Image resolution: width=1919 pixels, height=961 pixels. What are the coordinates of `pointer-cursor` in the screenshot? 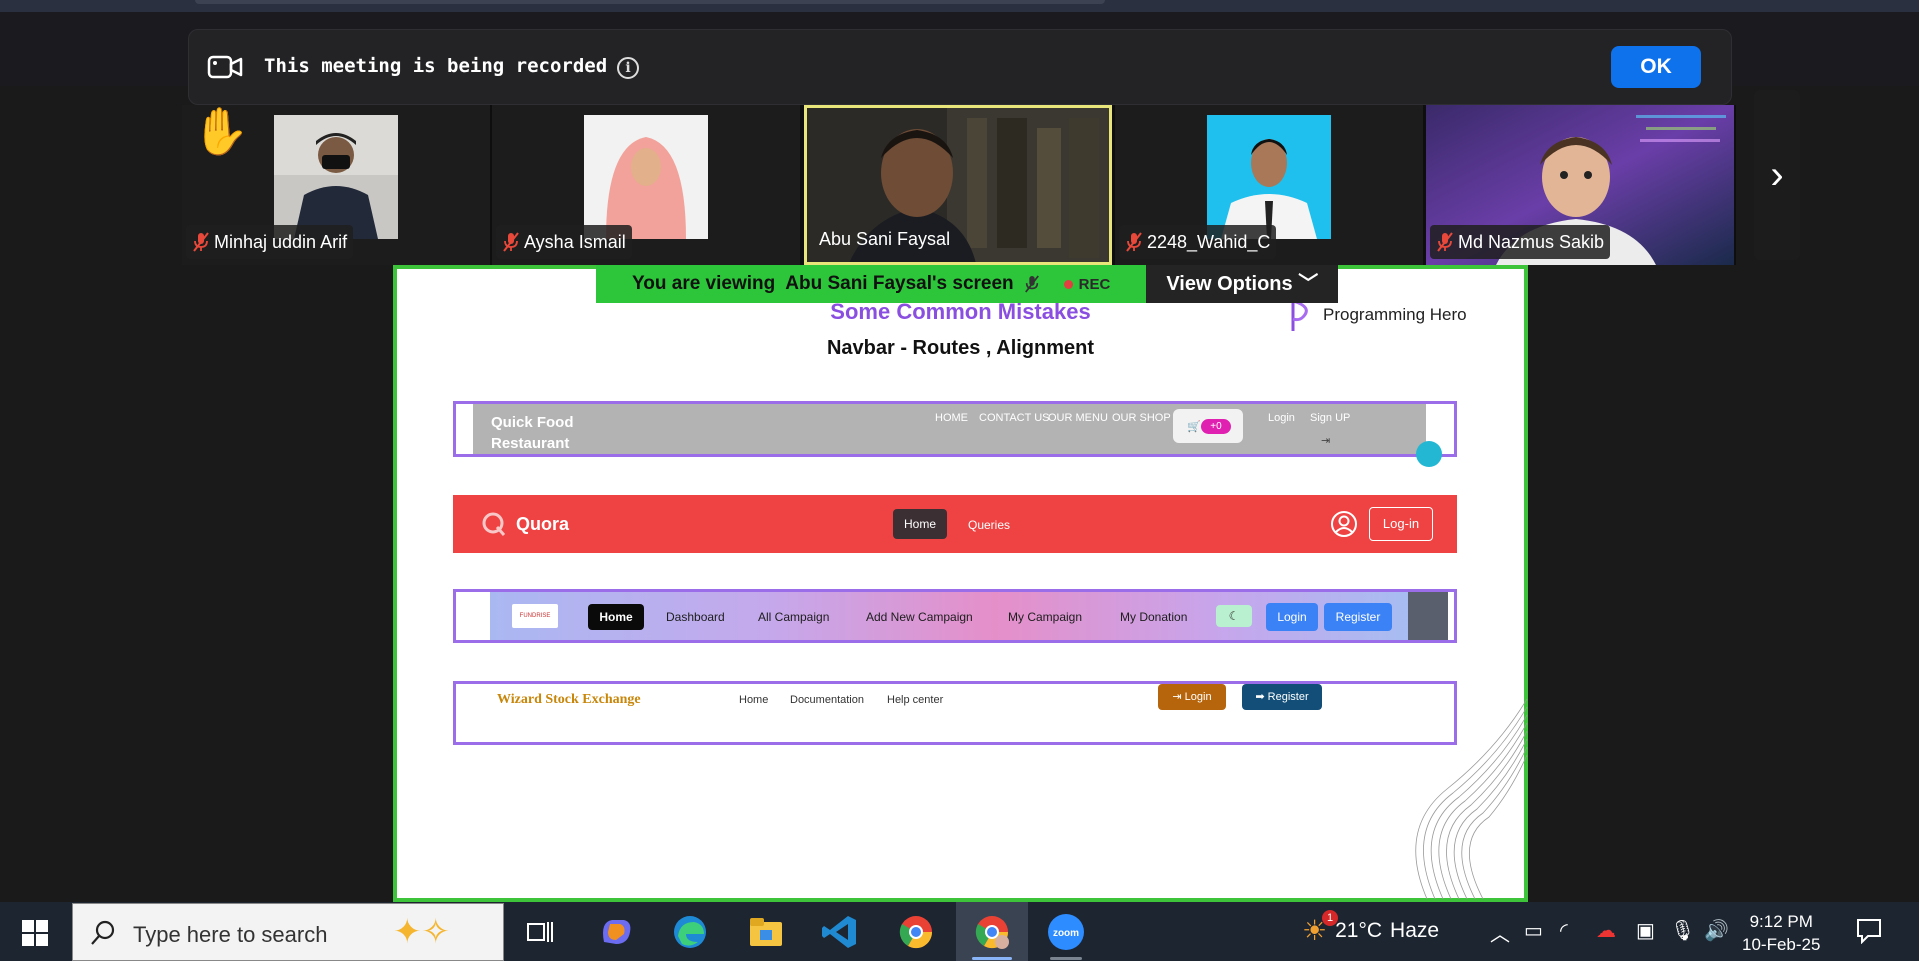 It's located at (1429, 454).